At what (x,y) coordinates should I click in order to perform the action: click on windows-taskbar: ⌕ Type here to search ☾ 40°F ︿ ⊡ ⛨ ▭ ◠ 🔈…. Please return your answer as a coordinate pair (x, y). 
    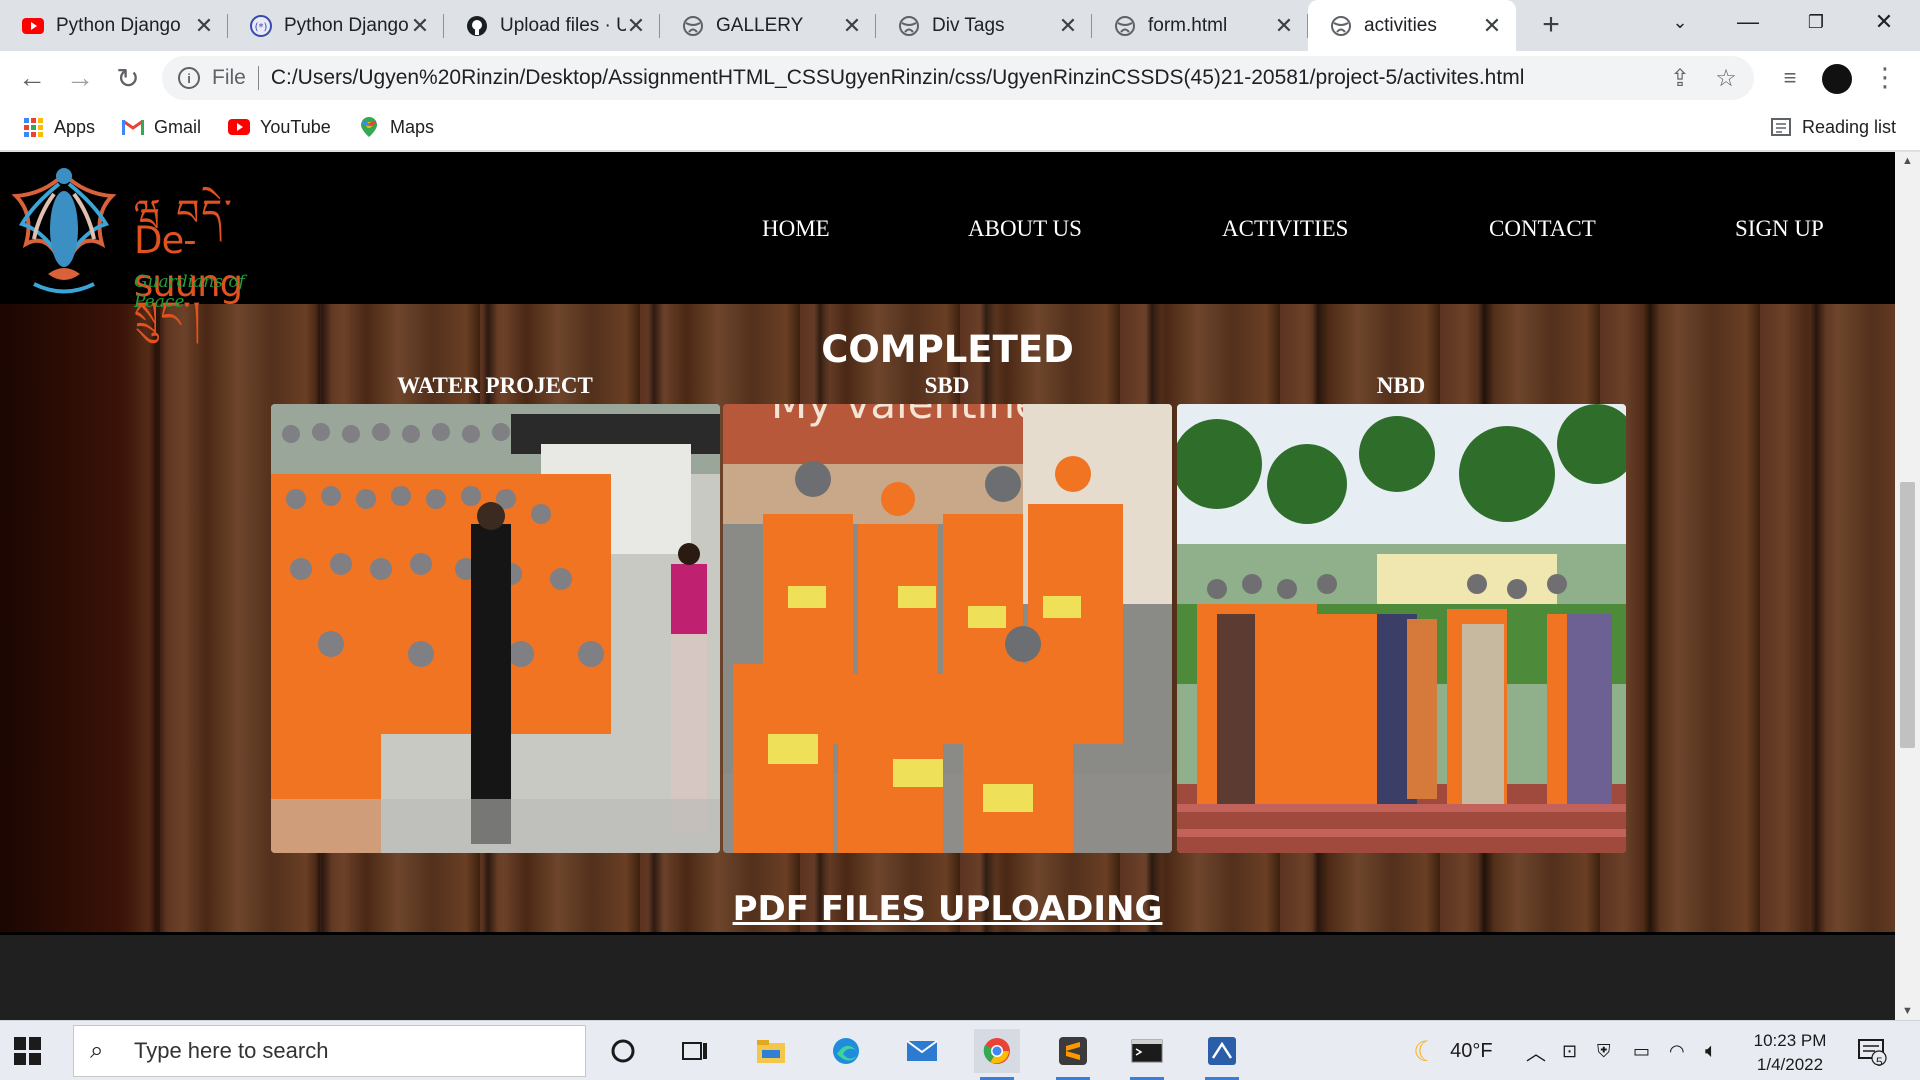
    Looking at the image, I should click on (960, 1050).